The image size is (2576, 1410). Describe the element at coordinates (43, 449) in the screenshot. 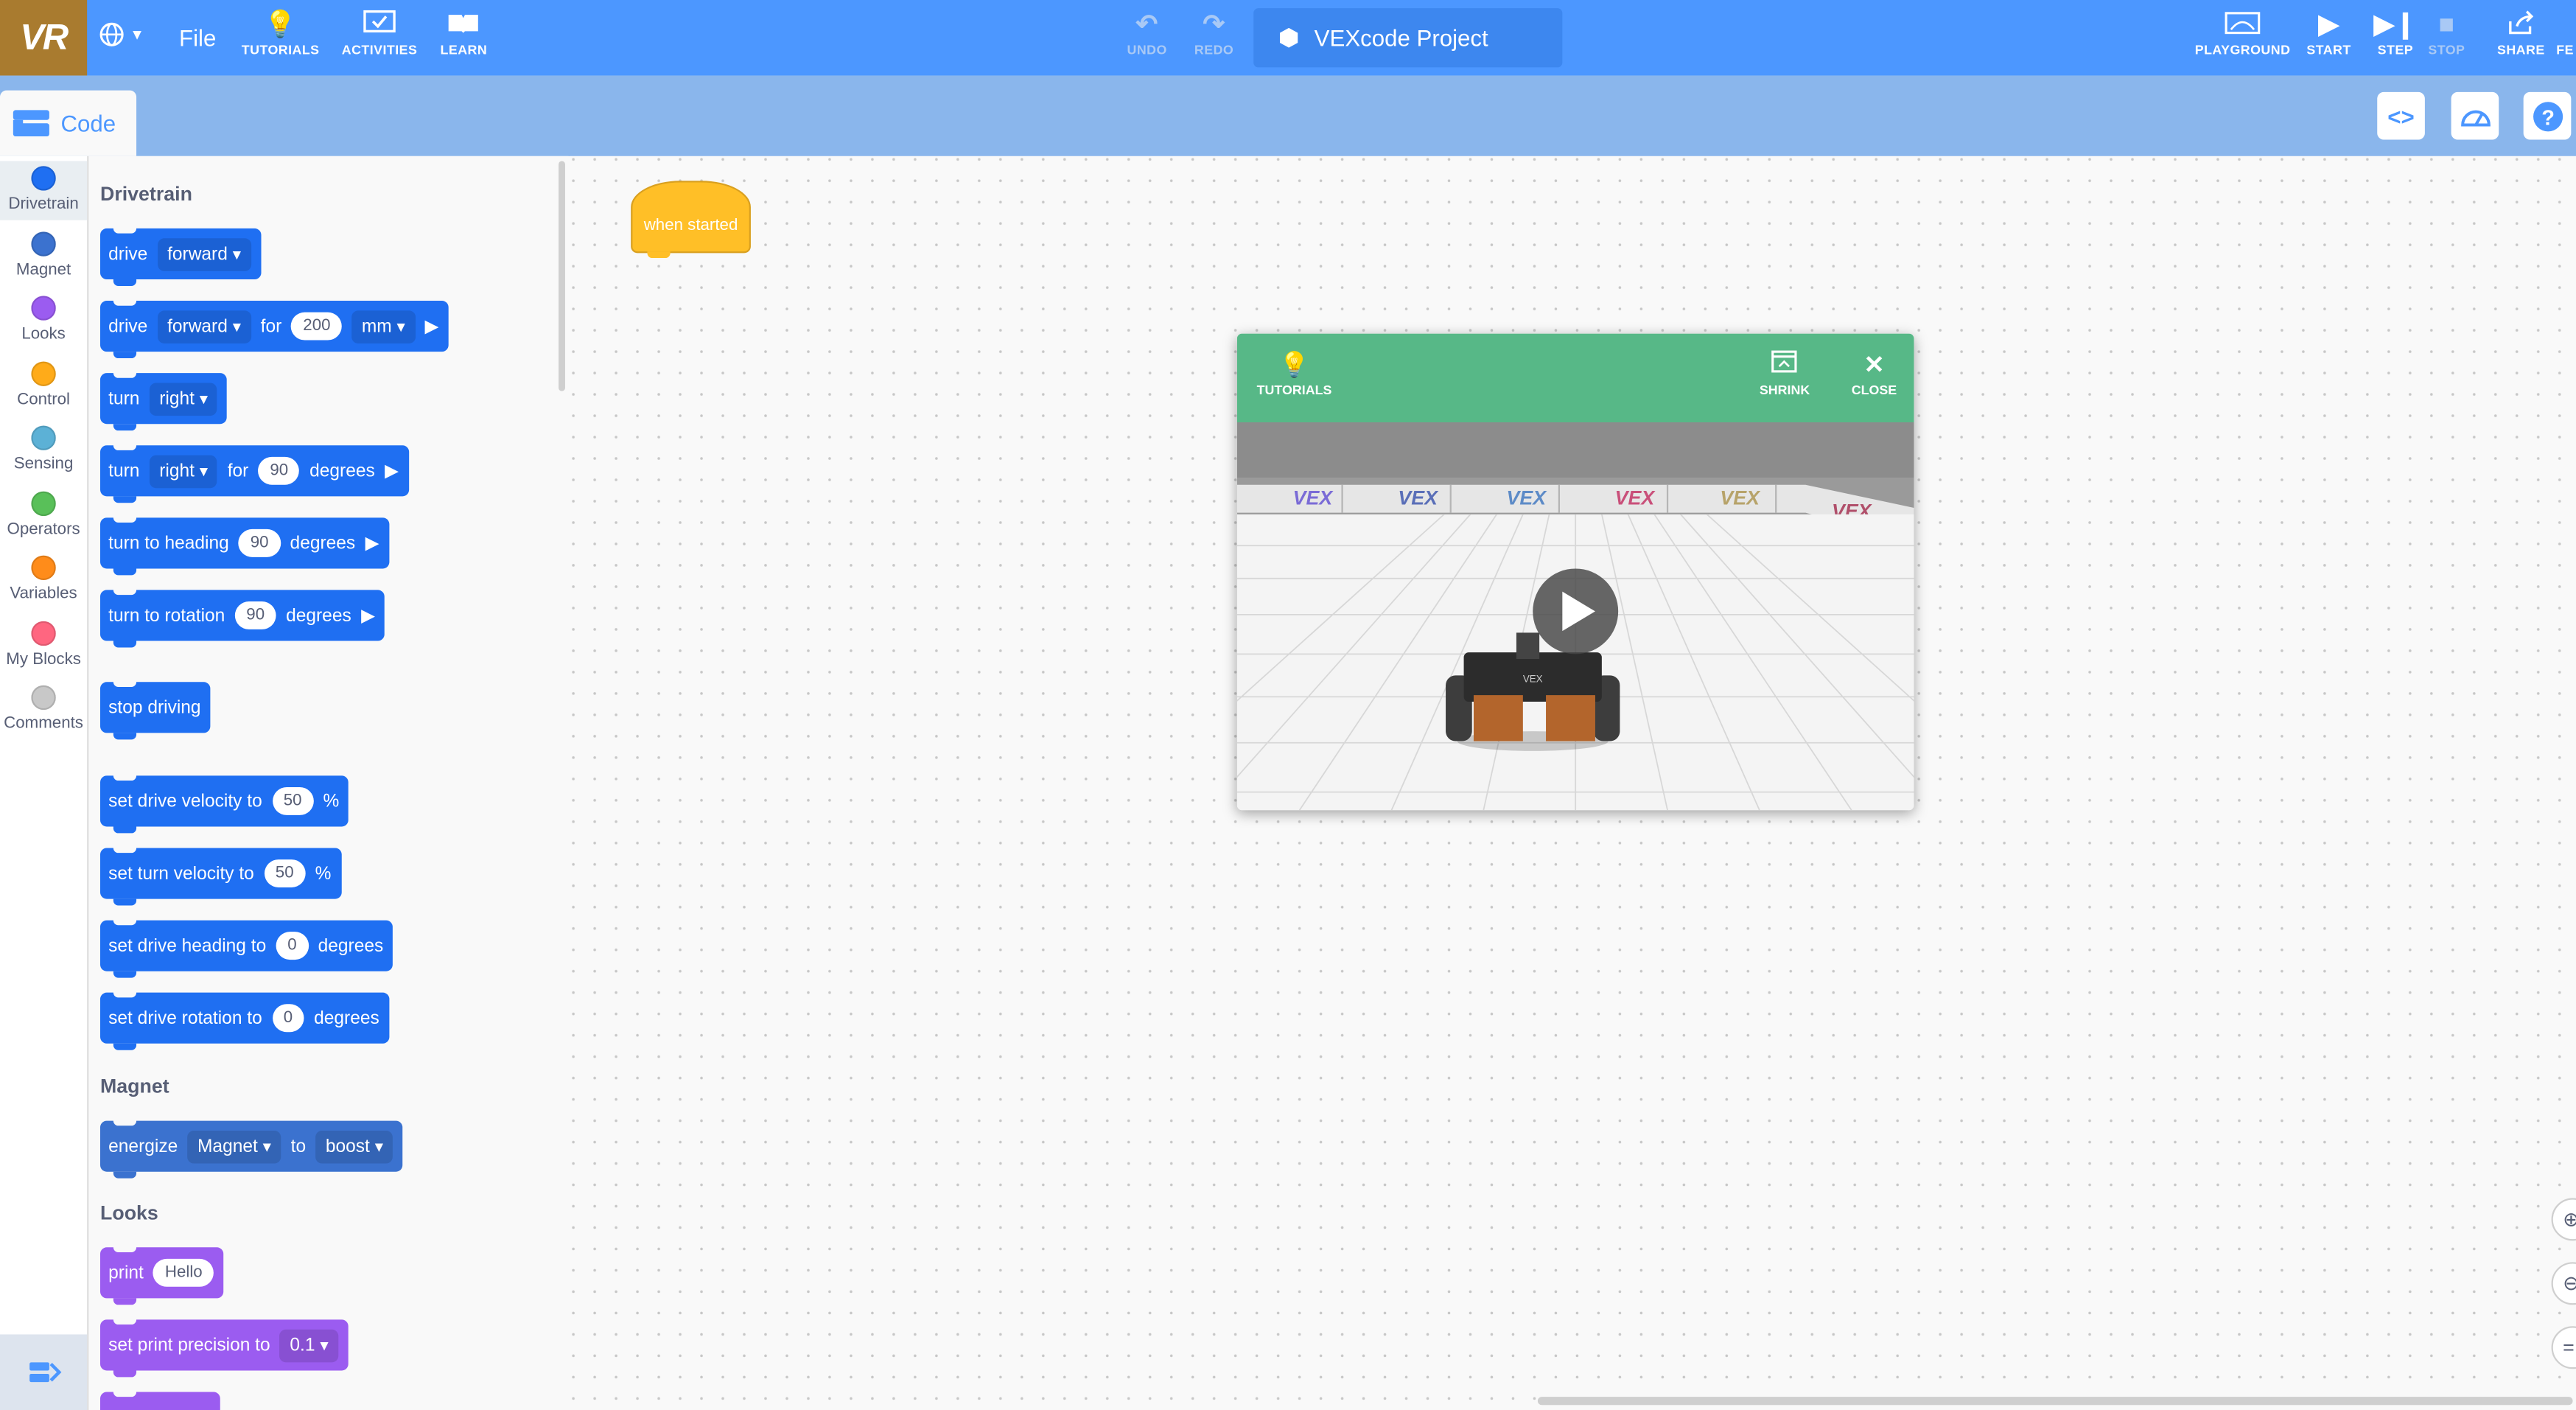

I see `category-sensing: Sensing` at that location.